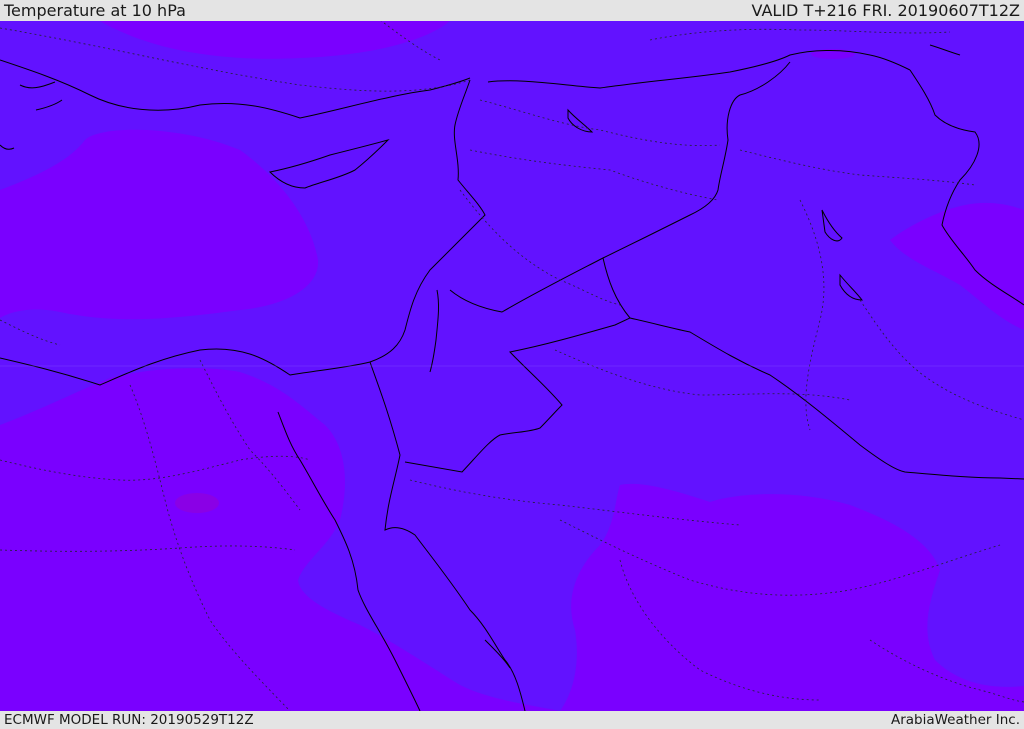  I want to click on contour-coolest-spot, so click(197, 503).